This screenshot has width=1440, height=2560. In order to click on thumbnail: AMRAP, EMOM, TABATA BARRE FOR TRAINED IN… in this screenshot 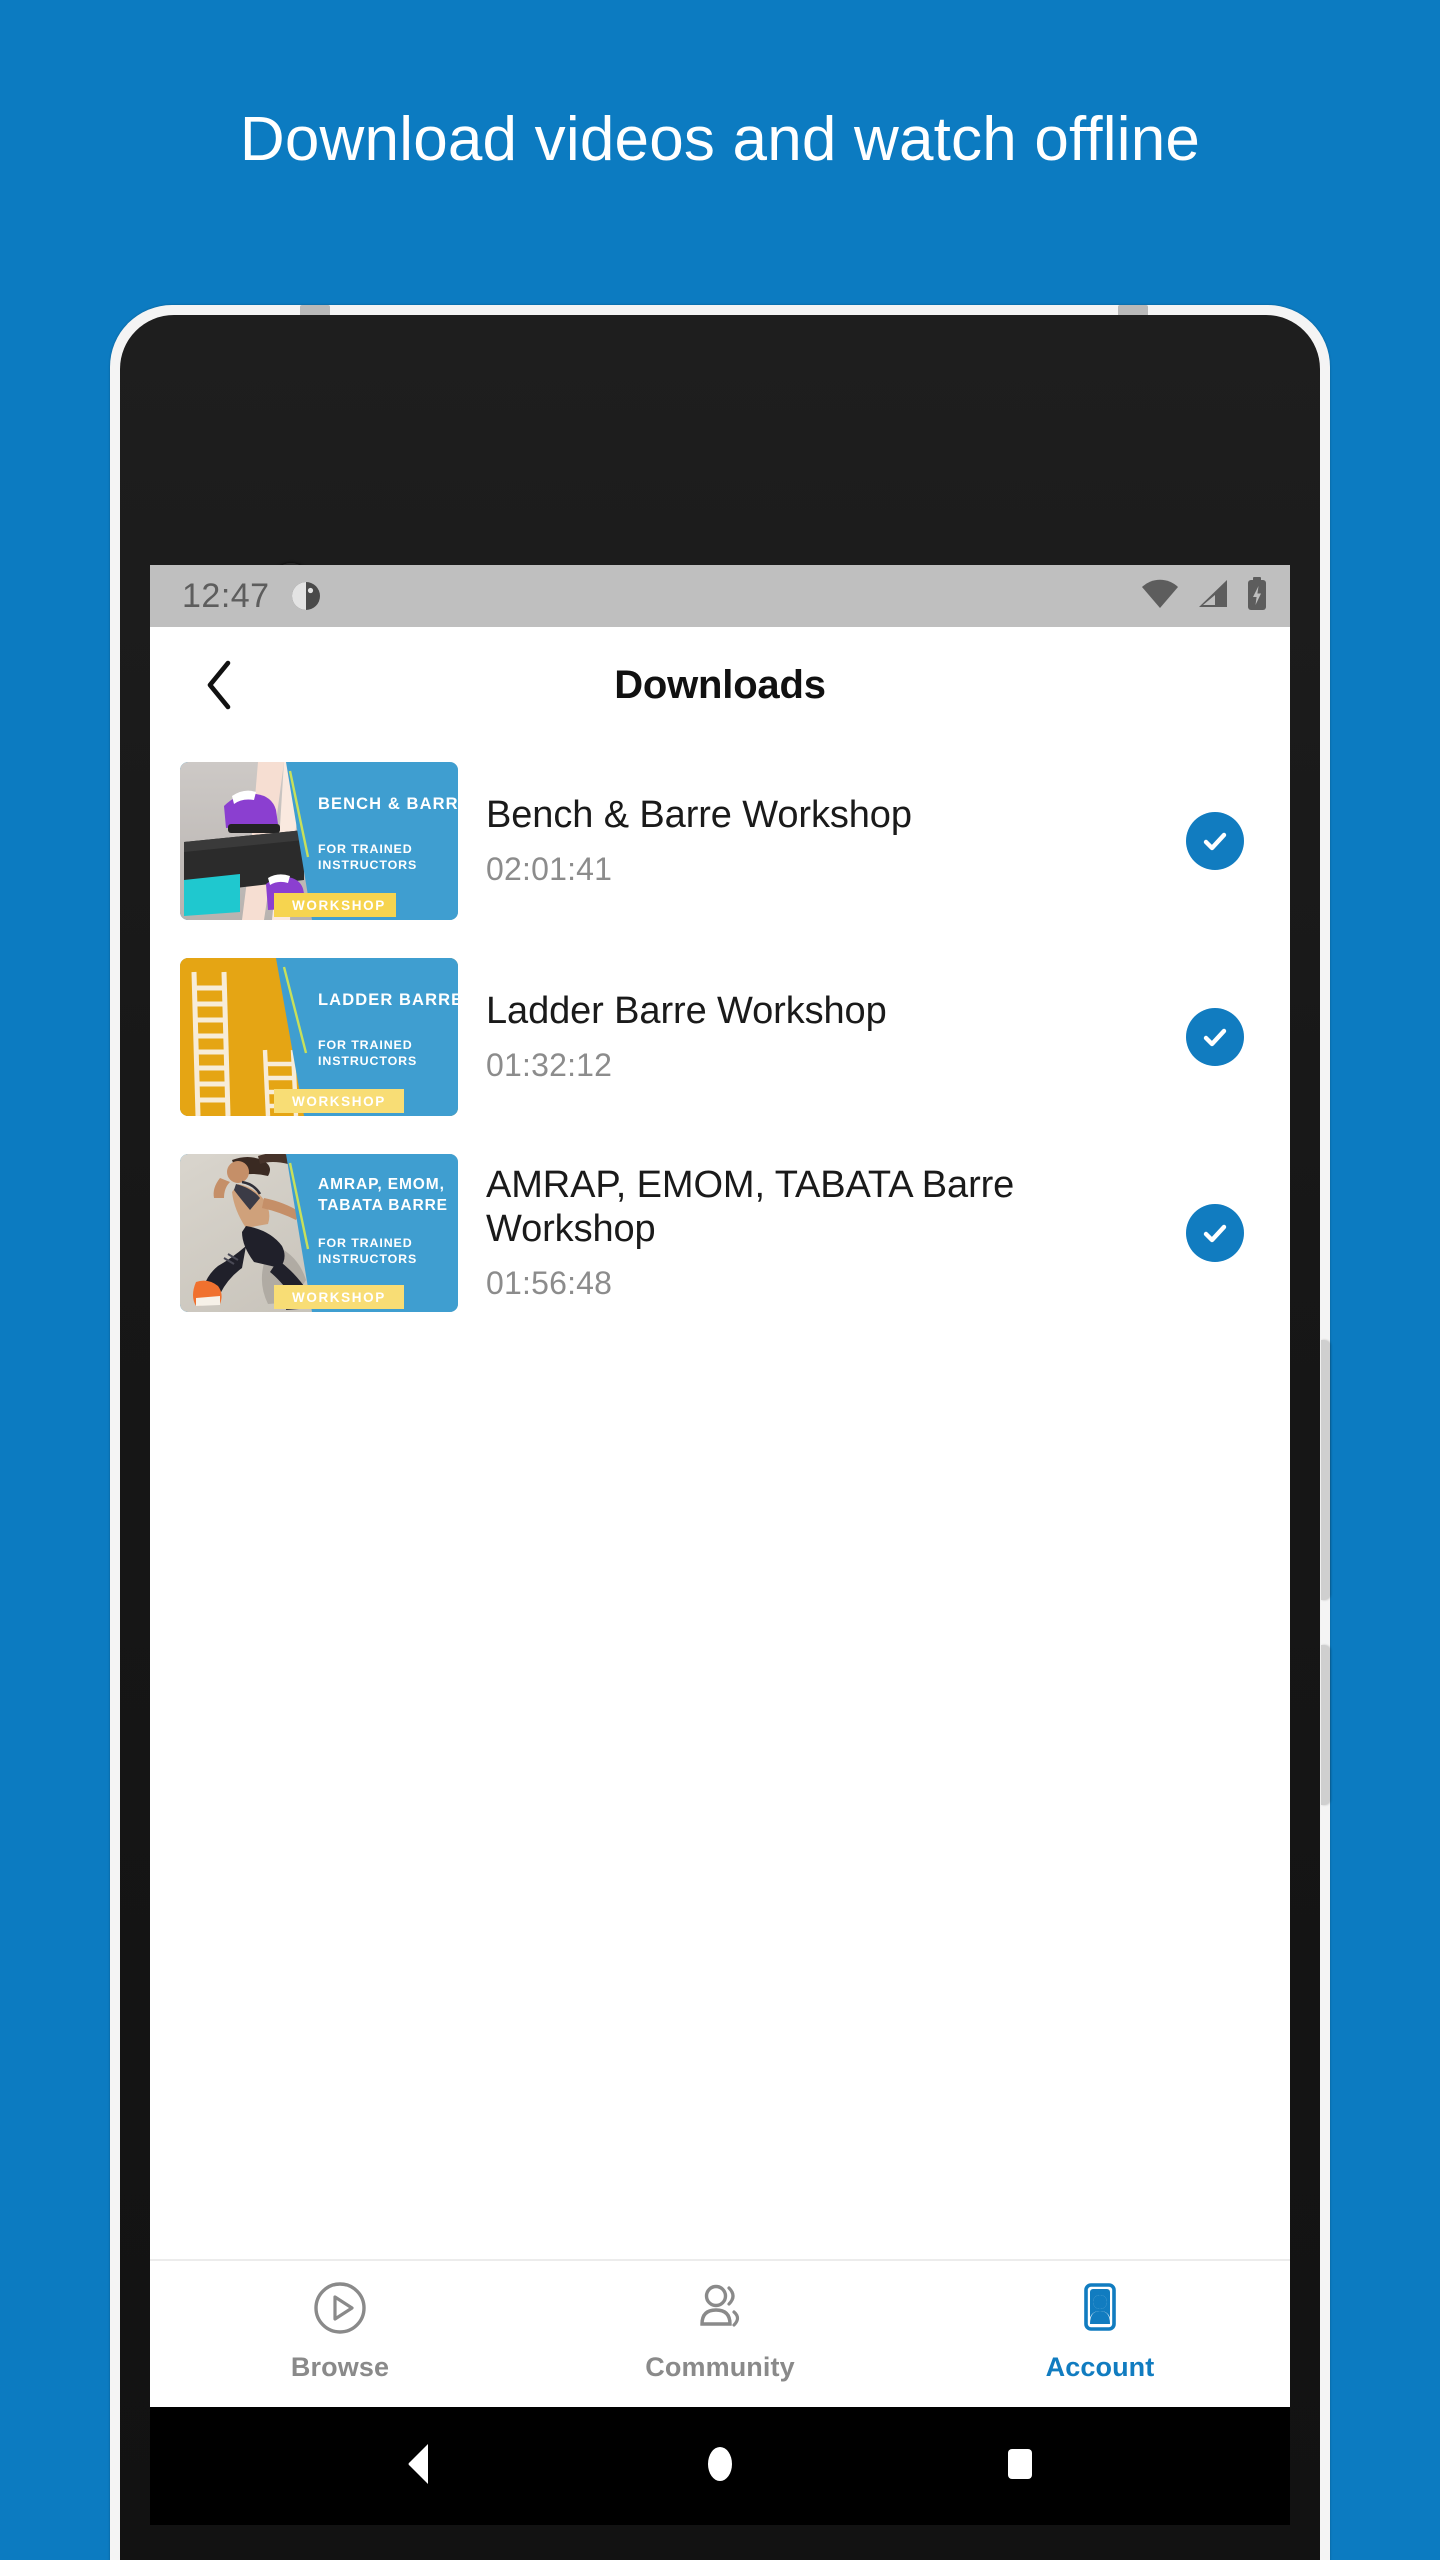, I will do `click(319, 1233)`.